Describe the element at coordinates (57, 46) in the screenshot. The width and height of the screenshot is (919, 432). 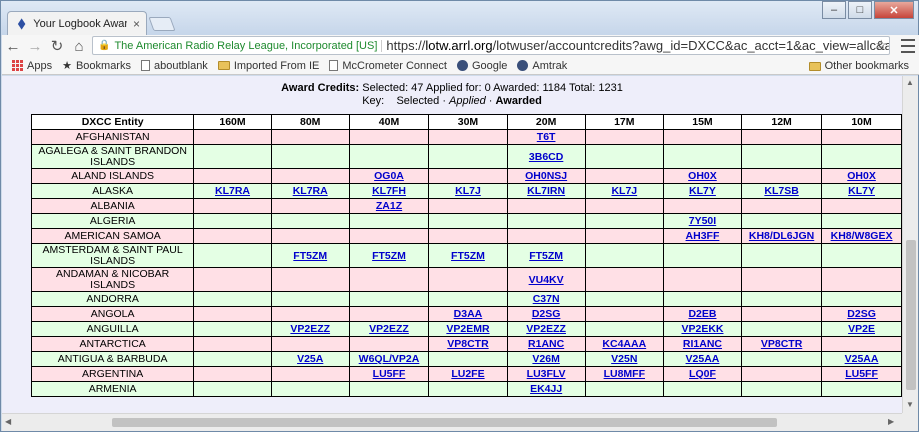
I see `reload-icon: ↻` at that location.